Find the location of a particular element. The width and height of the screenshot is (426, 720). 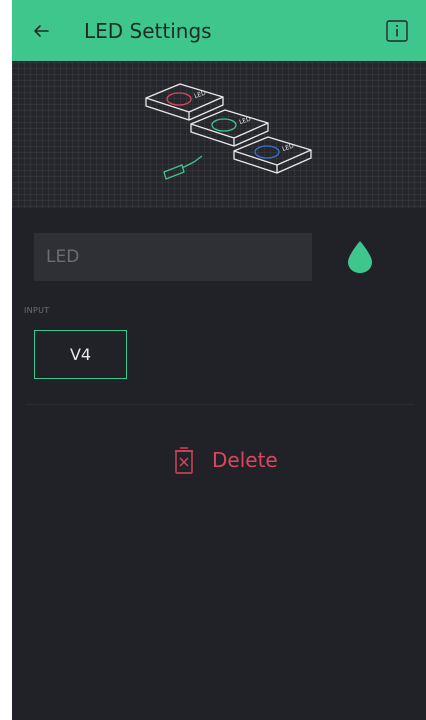

color-picker-button is located at coordinates (360, 257).